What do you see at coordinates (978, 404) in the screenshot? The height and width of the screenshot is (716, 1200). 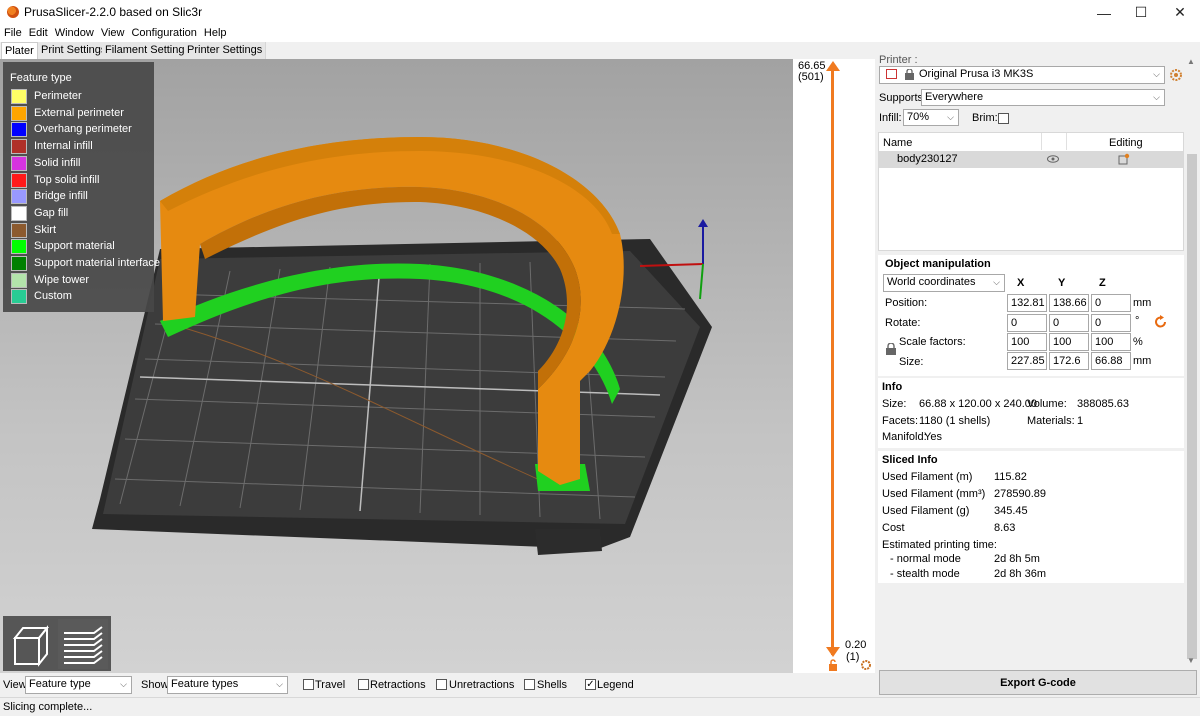 I see `info-size-value: 66.88 x 120.00 x 240.00` at bounding box center [978, 404].